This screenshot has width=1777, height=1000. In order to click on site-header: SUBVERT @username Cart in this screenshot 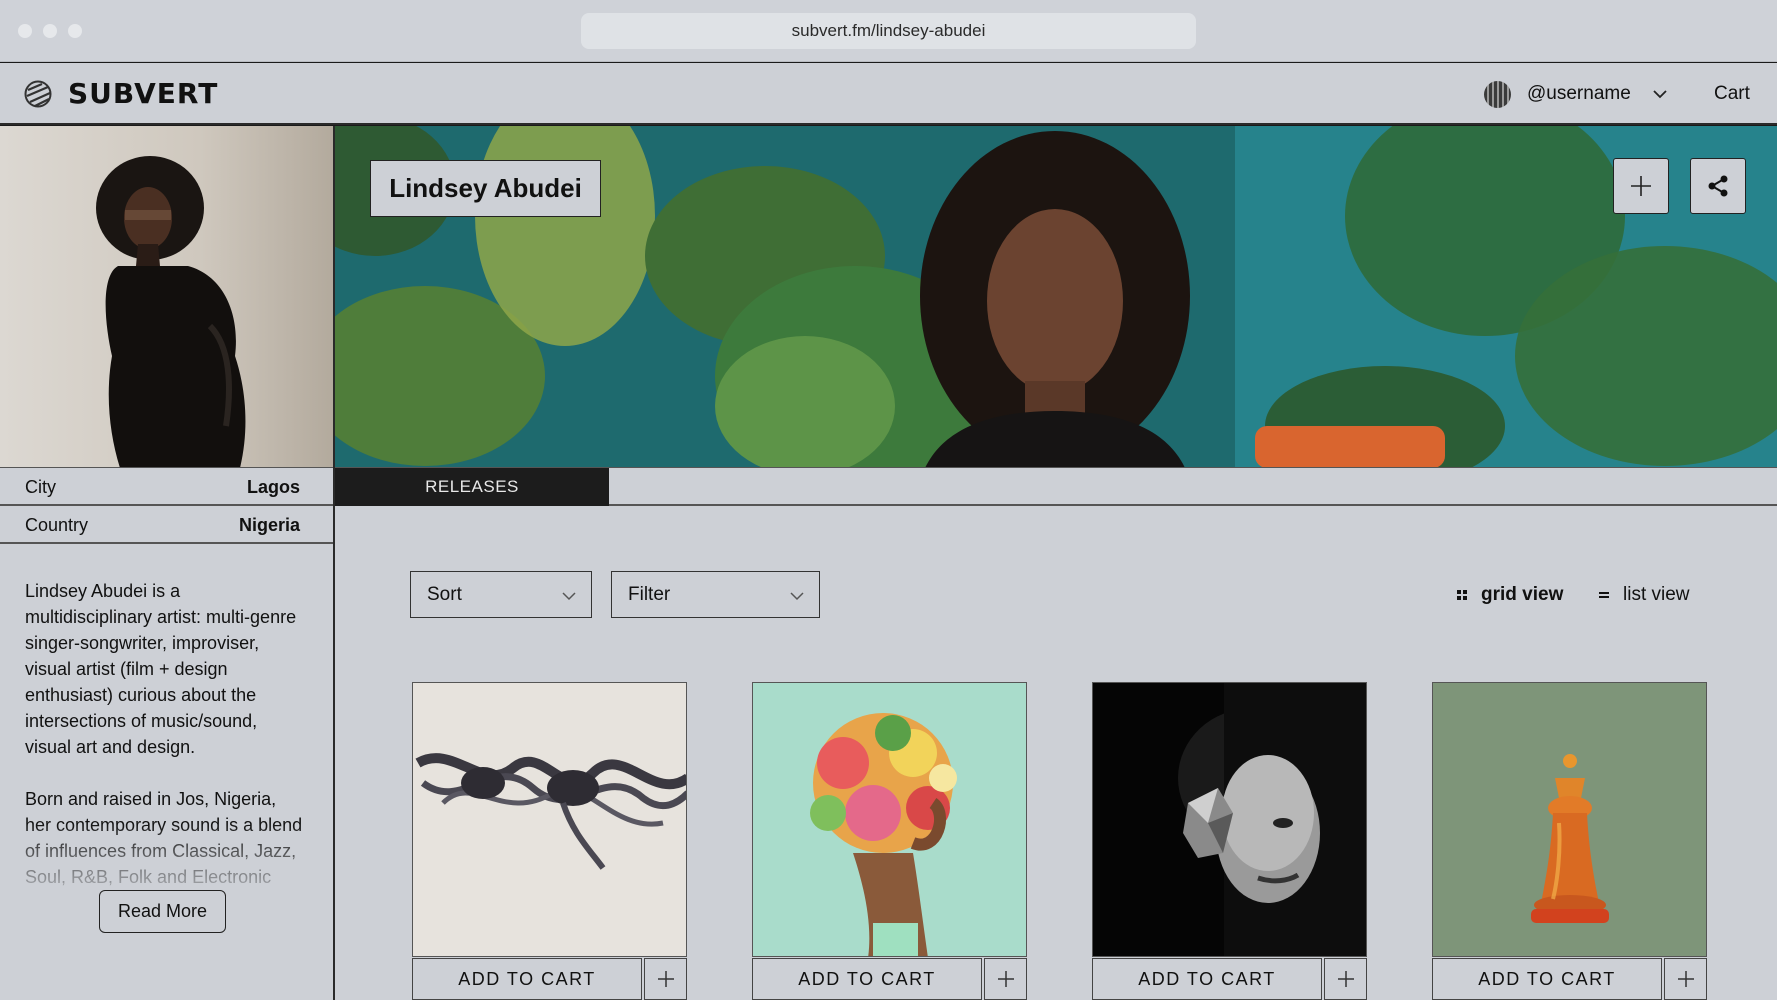, I will do `click(888, 94)`.